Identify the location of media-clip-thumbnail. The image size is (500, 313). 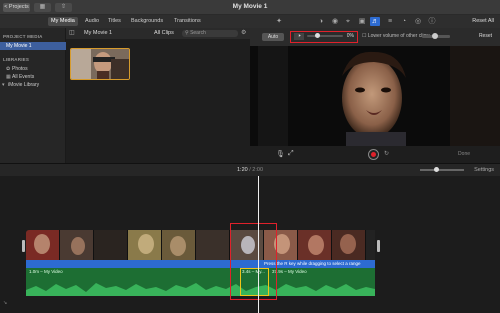
(100, 64).